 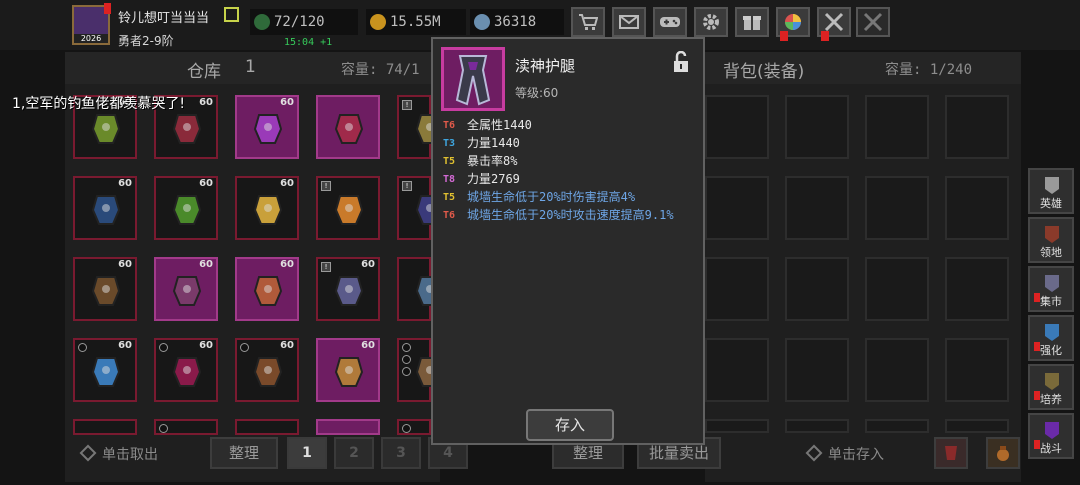 I want to click on attribute-tier: T8, so click(x=449, y=179).